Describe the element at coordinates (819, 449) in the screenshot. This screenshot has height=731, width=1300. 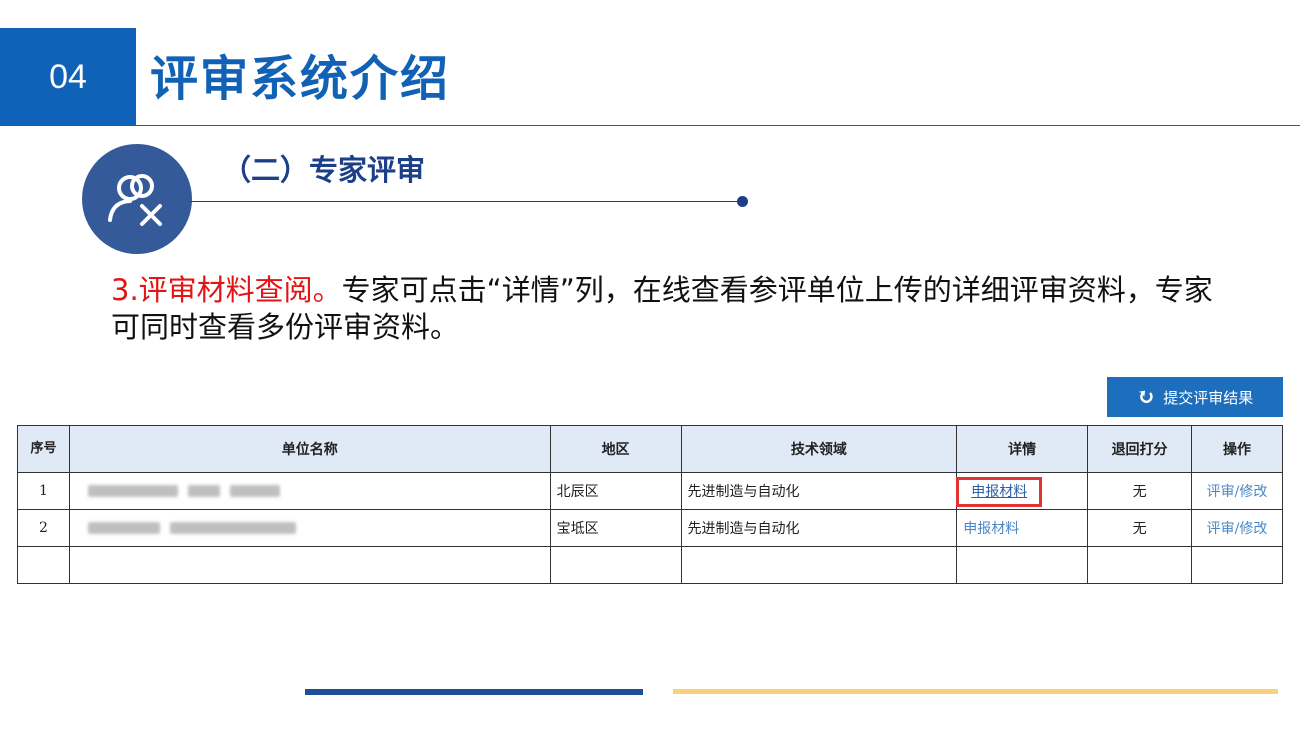
I see `col-header-field: 技术领域` at that location.